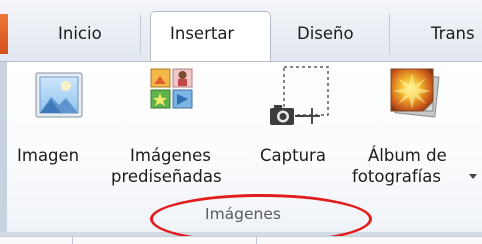 This screenshot has width=482, height=244. I want to click on insert-picture-label: Imagen, so click(48, 155).